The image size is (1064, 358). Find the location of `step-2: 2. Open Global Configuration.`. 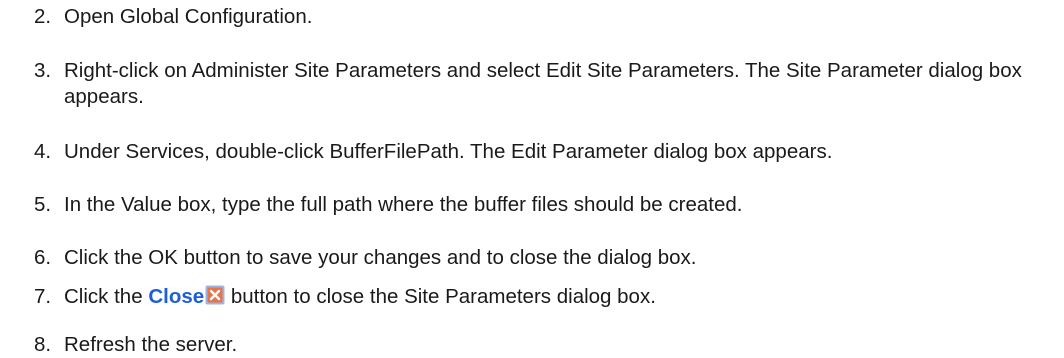

step-2: 2. Open Global Configuration. is located at coordinates (543, 17).